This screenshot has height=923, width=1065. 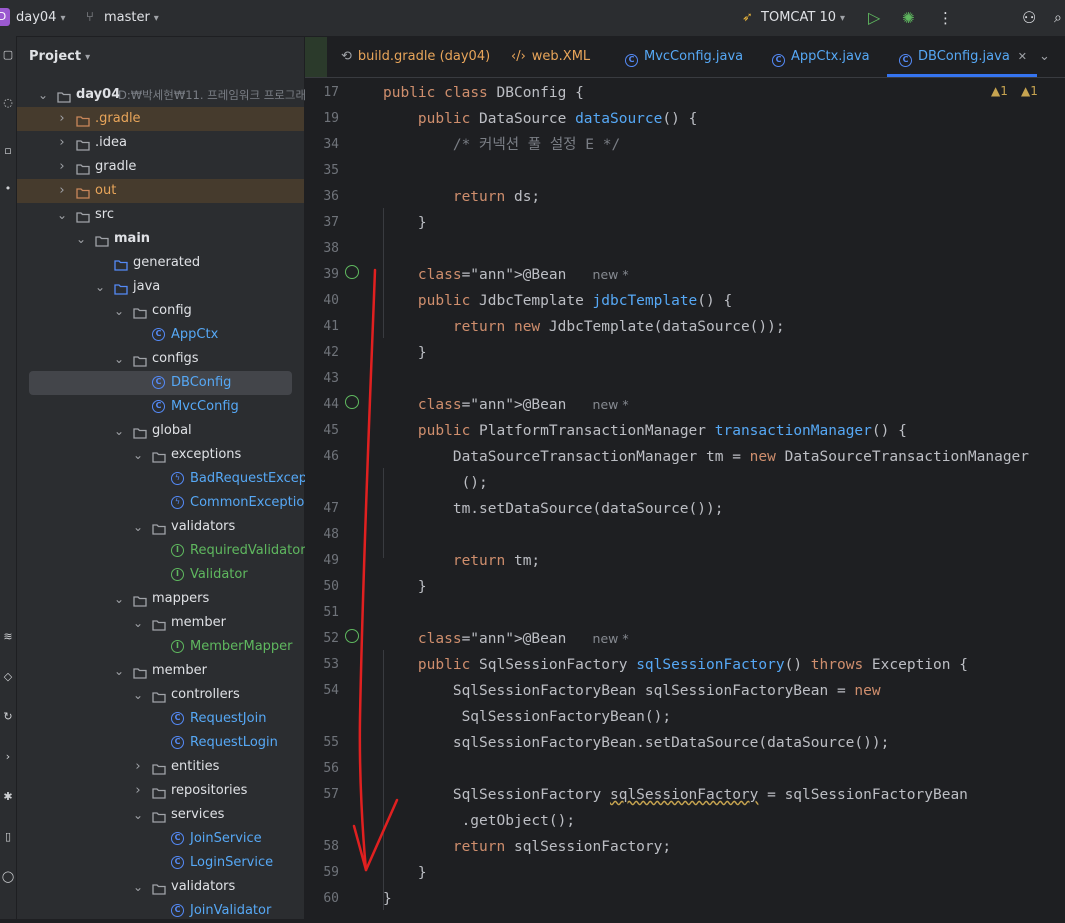 I want to click on tree-item: ⌄ mappers, so click(x=160, y=599).